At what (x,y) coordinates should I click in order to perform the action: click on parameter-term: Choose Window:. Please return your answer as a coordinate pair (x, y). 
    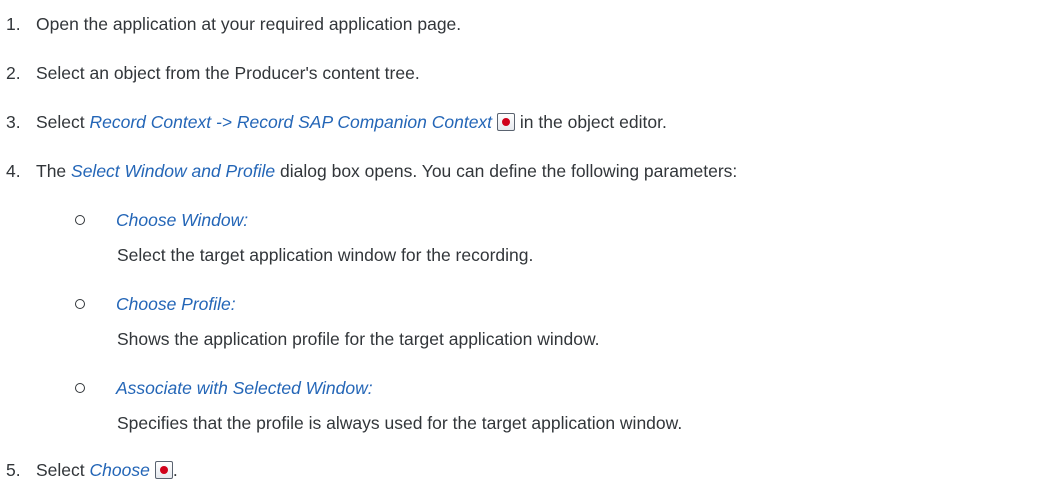
    Looking at the image, I should click on (182, 220).